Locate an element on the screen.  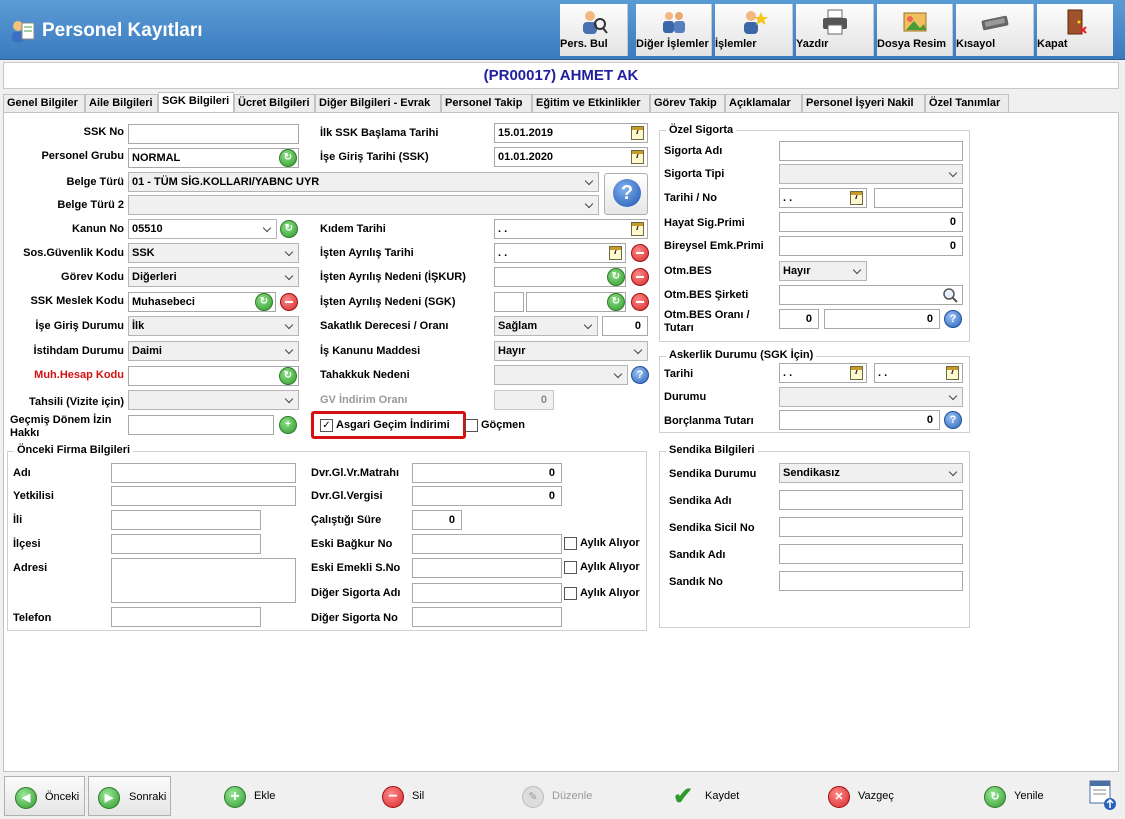
sos-guvenlik-select: SSK is located at coordinates (213, 253).